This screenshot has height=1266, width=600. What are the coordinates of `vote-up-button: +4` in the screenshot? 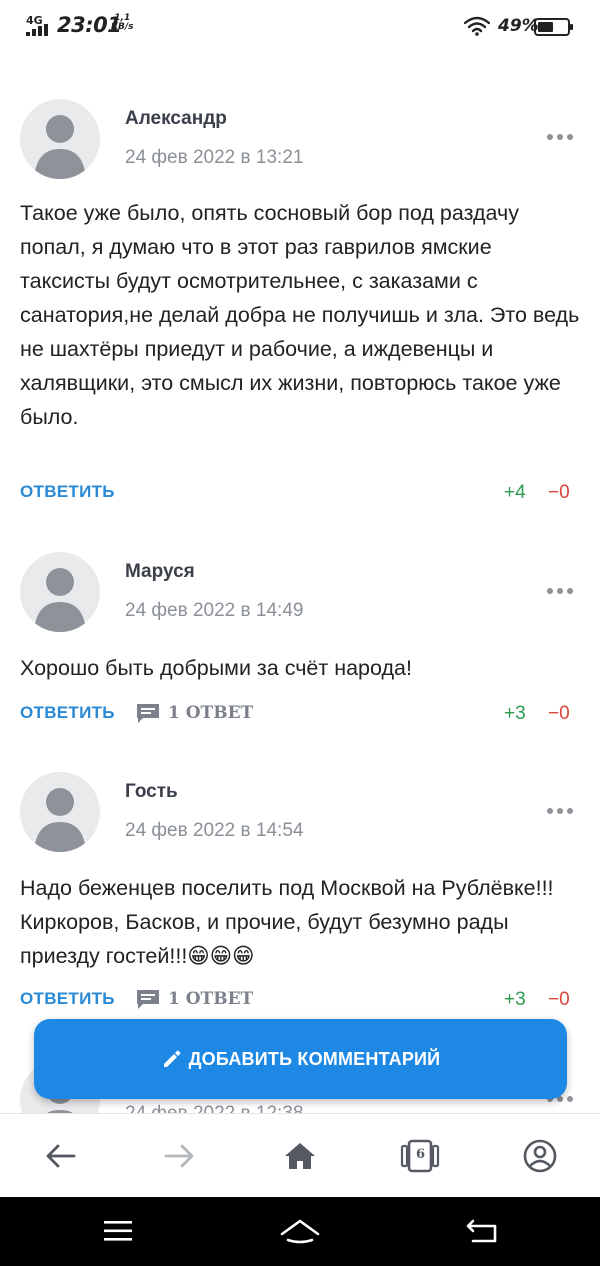 It's located at (515, 493).